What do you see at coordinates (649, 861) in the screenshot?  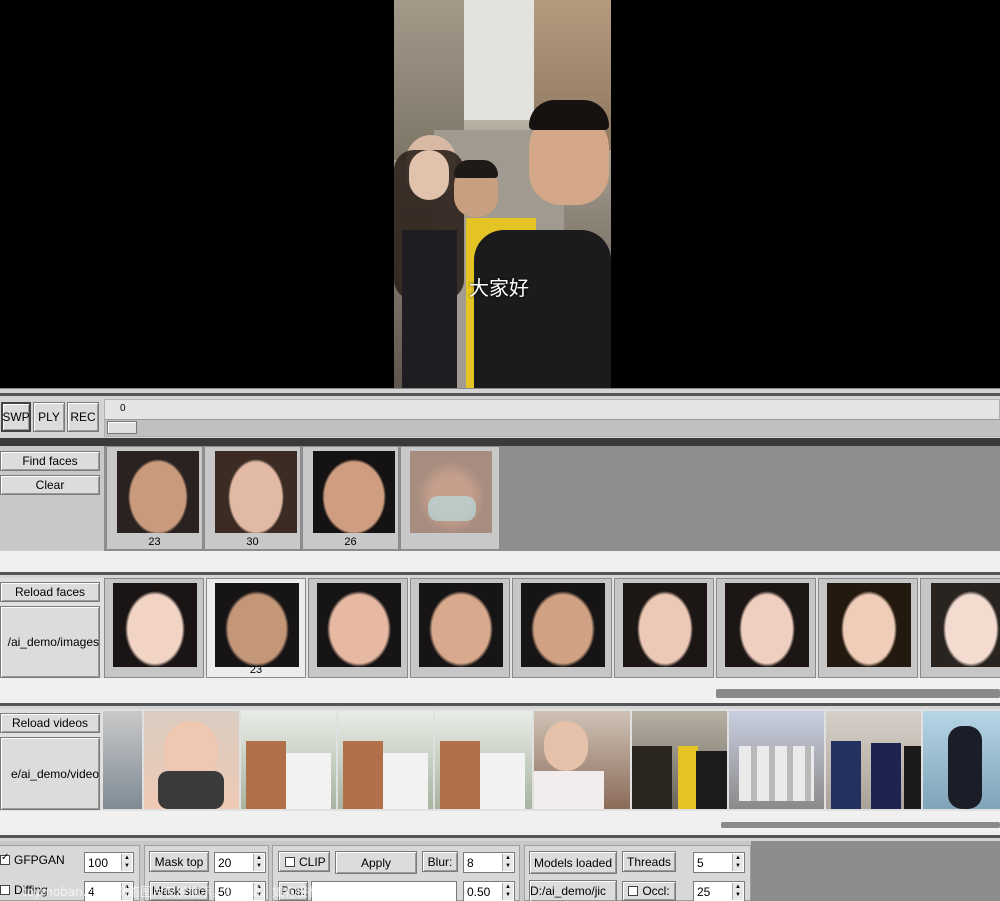 I see `threads-label: Threads` at bounding box center [649, 861].